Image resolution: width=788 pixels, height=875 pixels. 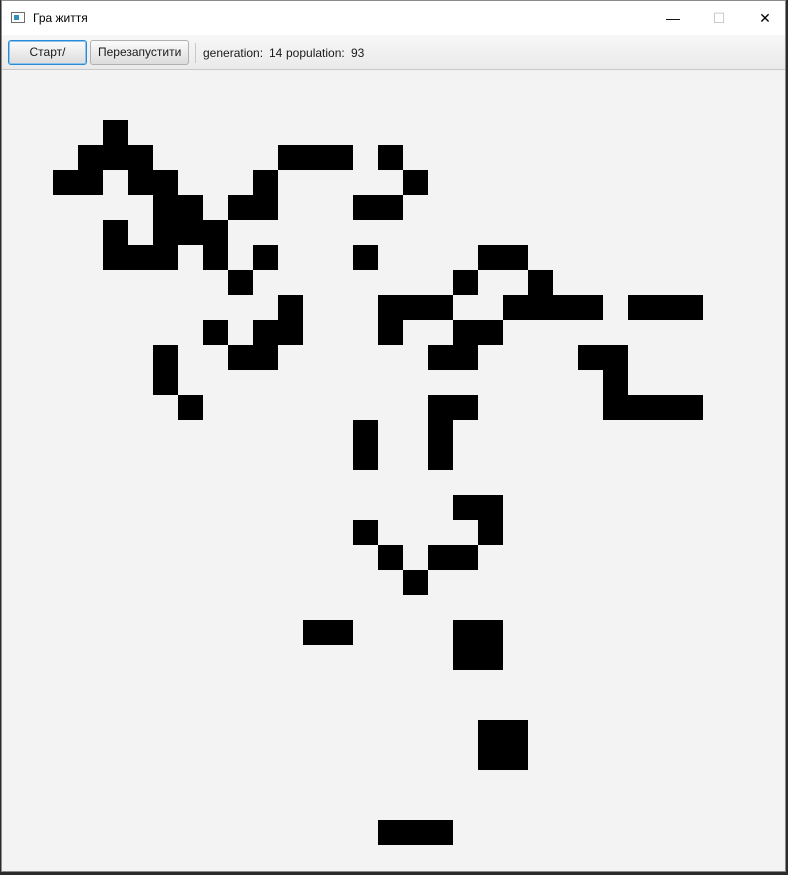 What do you see at coordinates (276, 53) in the screenshot?
I see `generation-value: 14` at bounding box center [276, 53].